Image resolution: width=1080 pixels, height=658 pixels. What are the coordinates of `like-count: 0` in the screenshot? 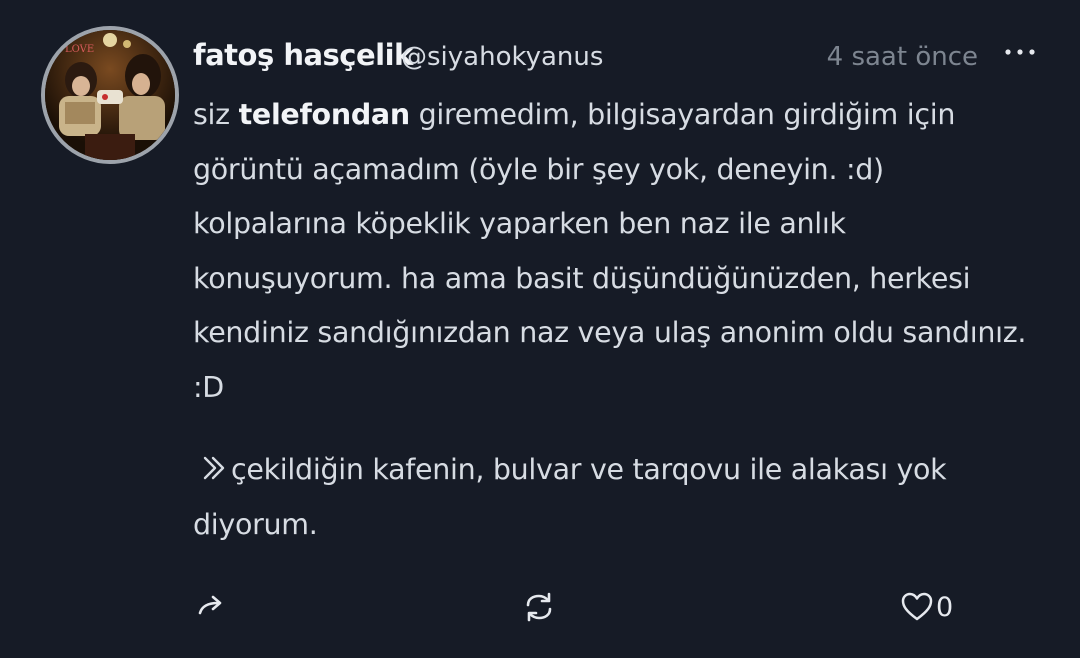 It's located at (945, 607).